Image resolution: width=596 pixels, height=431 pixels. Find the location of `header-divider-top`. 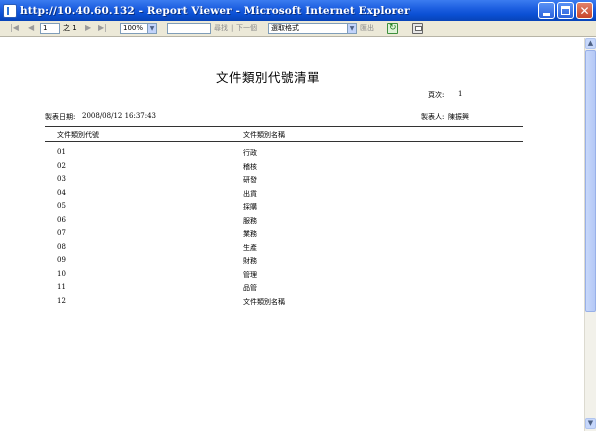

header-divider-top is located at coordinates (284, 126).